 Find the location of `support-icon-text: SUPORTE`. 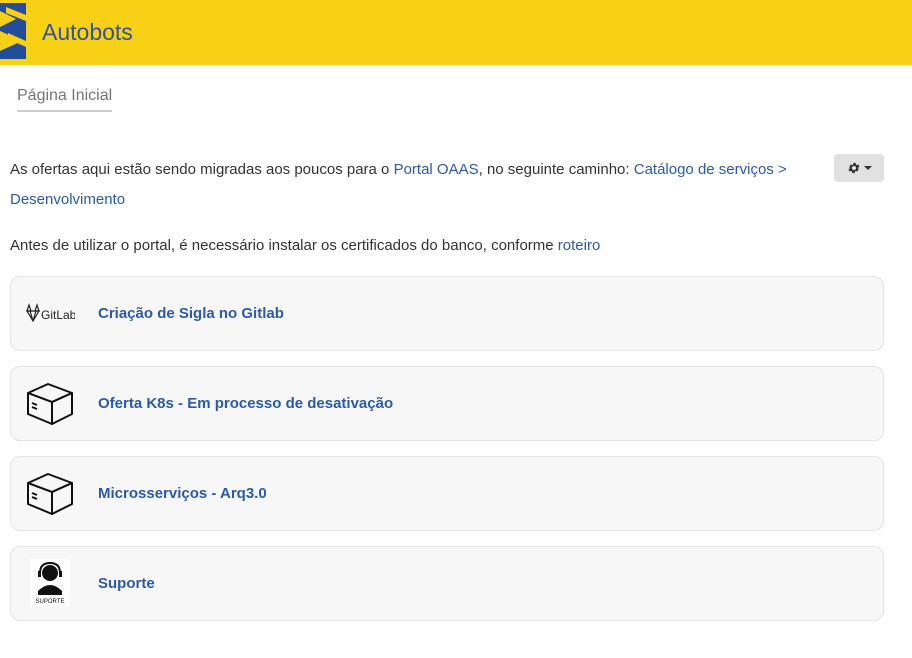

support-icon-text: SUPORTE is located at coordinates (50, 602).